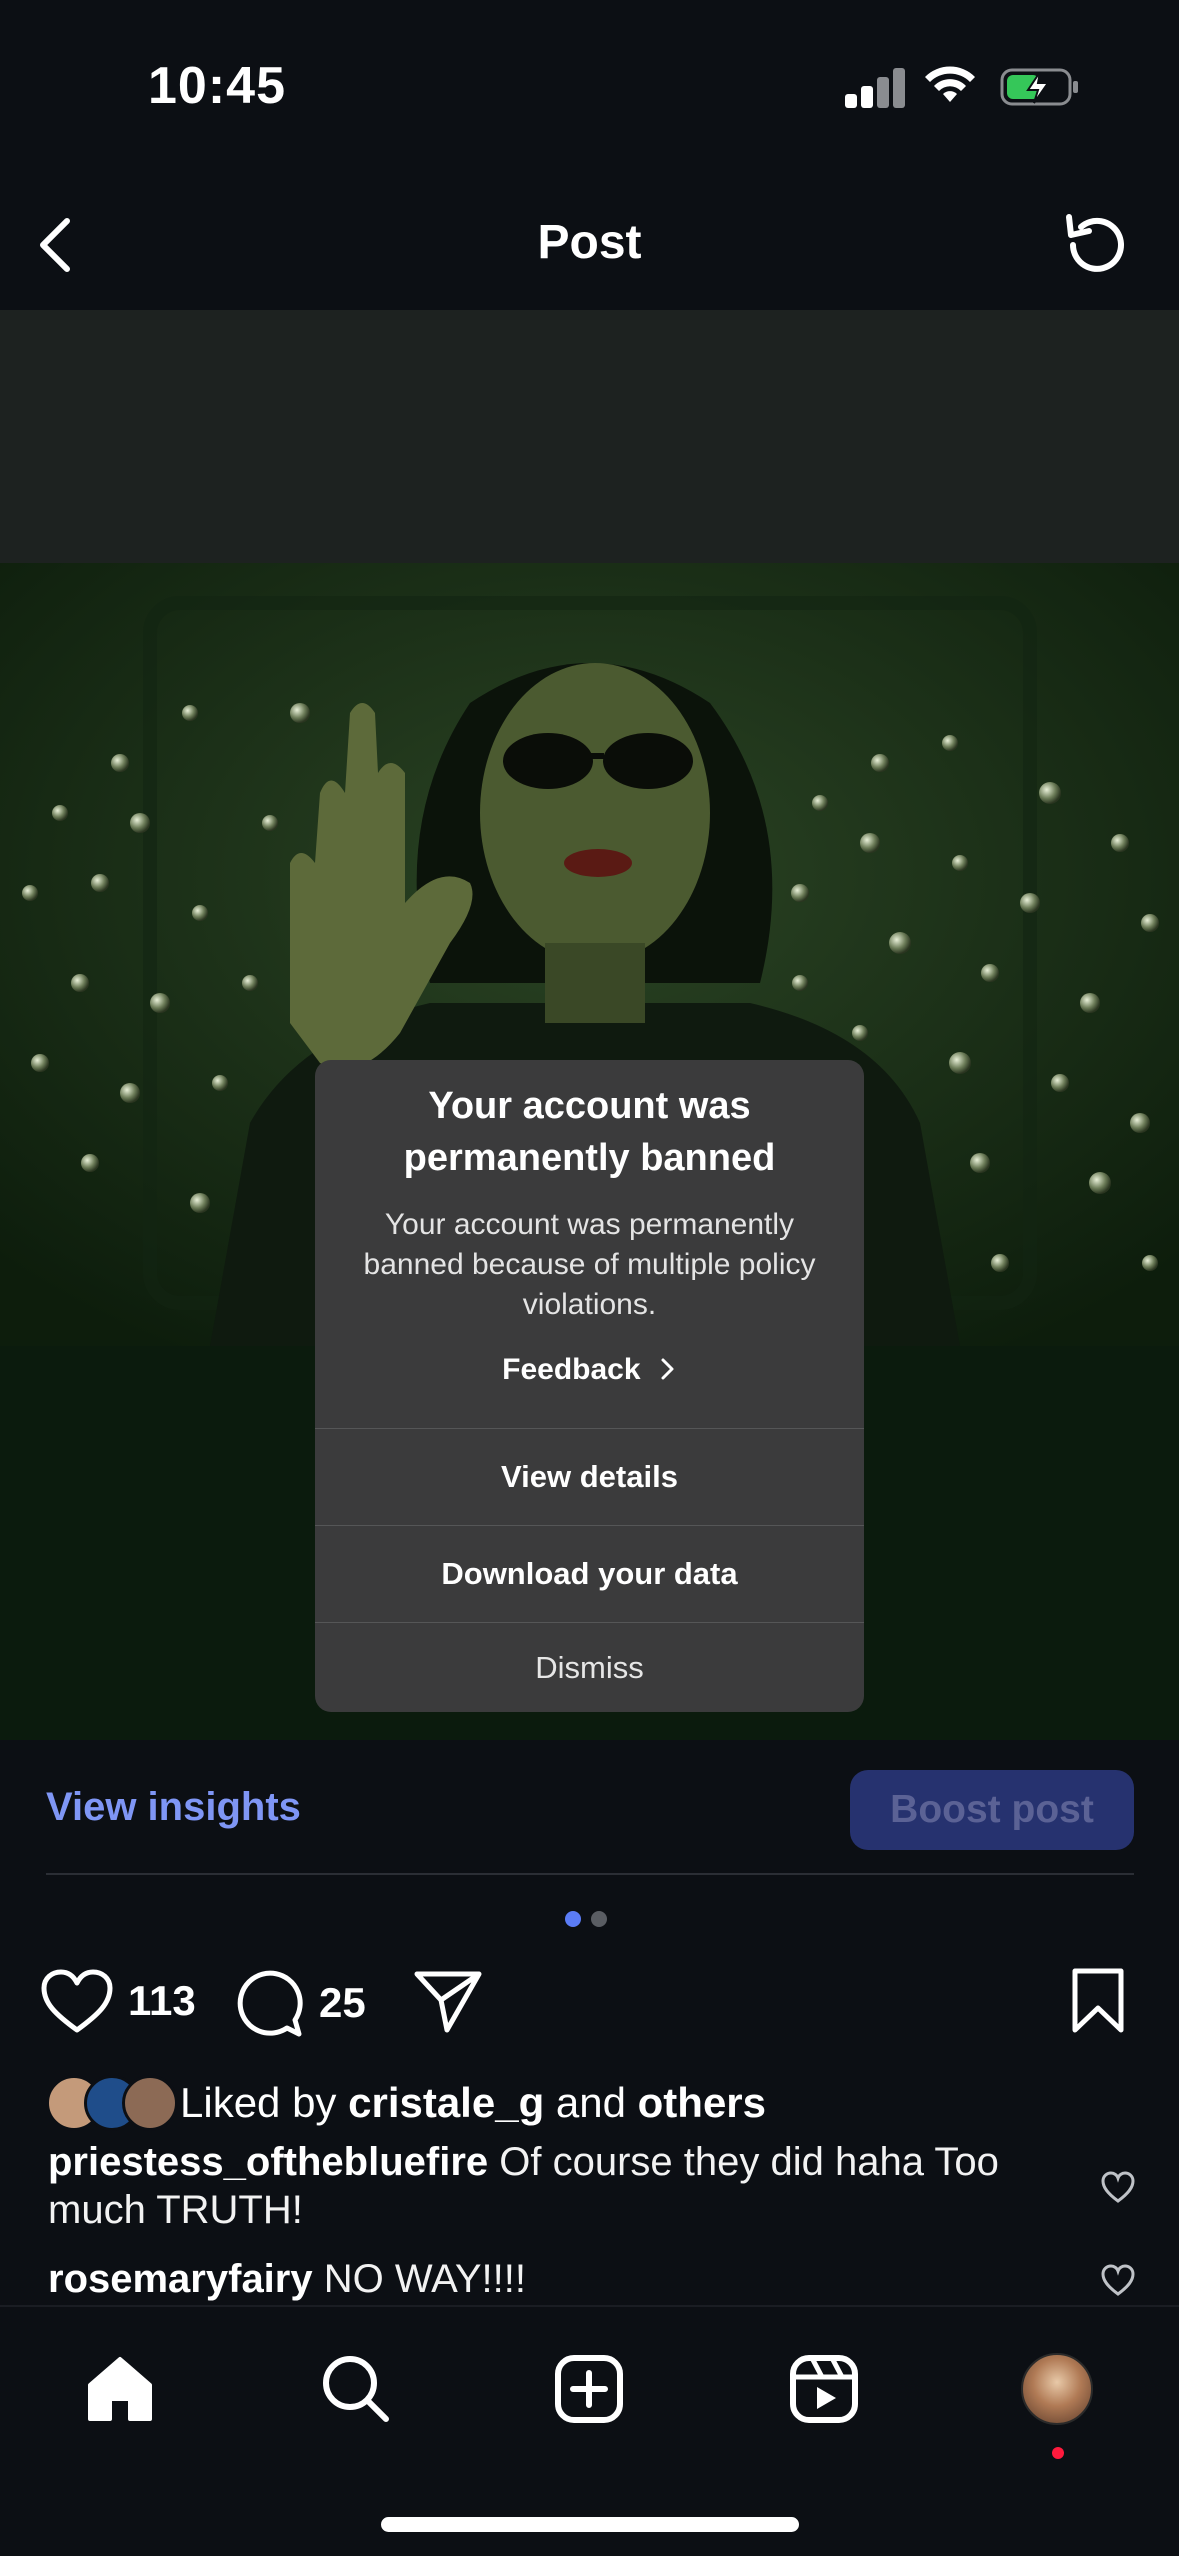 The image size is (1179, 2556). I want to click on home-indicator, so click(590, 2524).